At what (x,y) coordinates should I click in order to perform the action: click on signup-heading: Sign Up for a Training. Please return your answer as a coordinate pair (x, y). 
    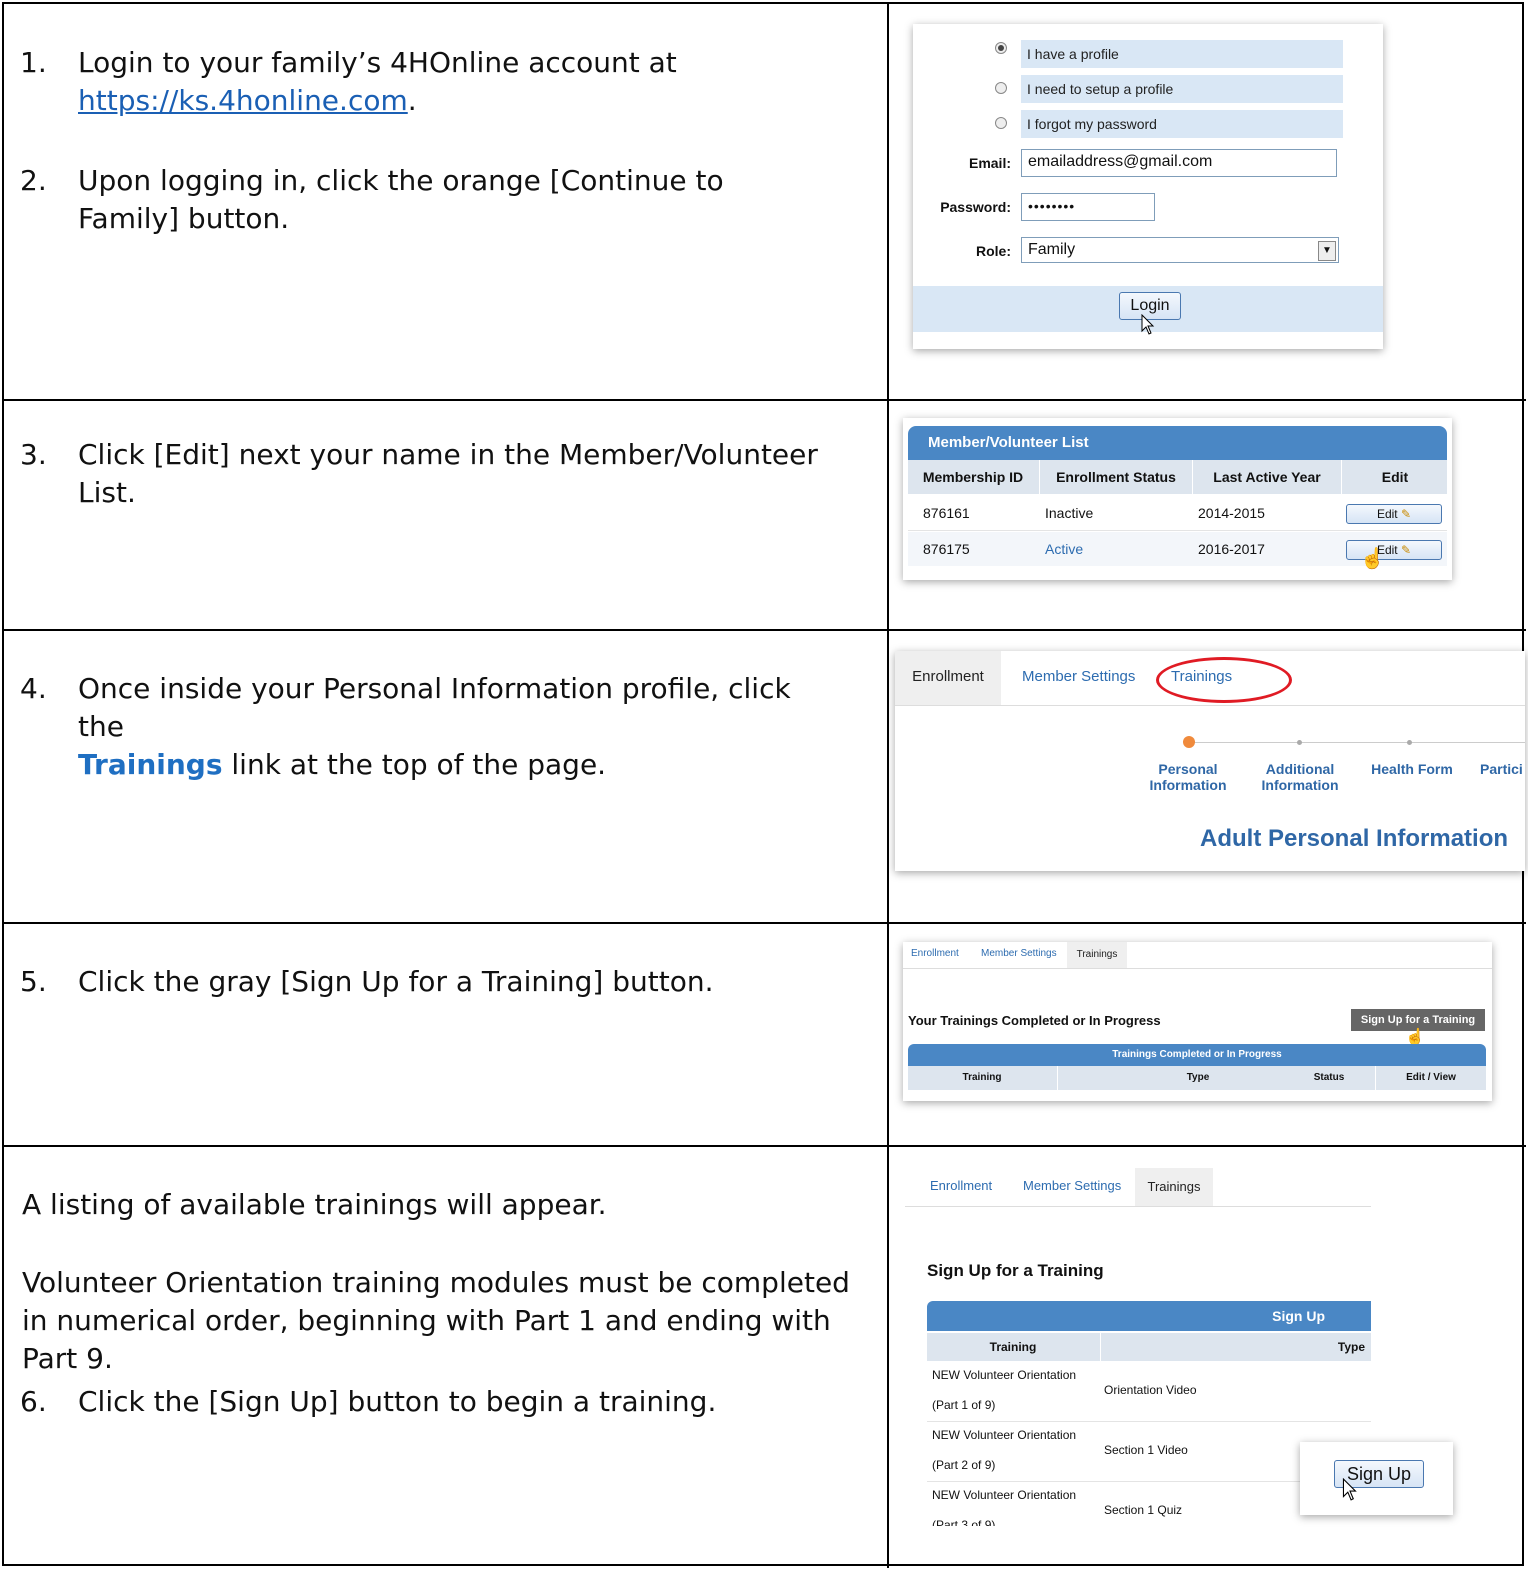
    Looking at the image, I should click on (1015, 1270).